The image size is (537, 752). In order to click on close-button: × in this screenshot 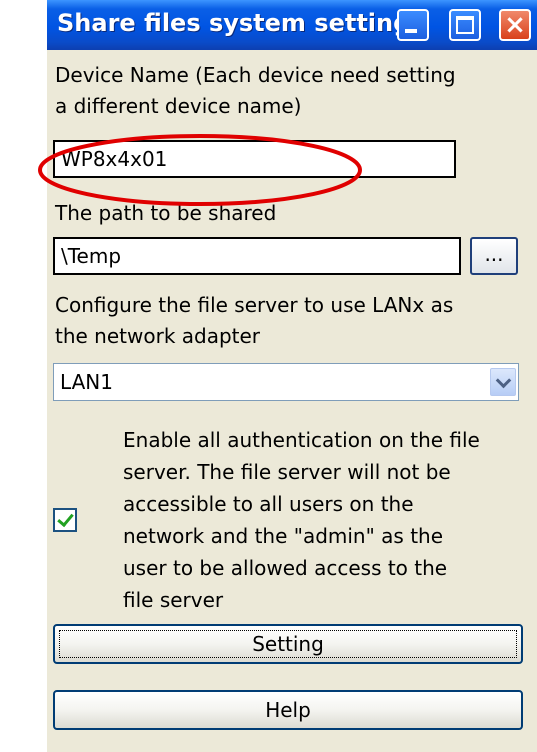, I will do `click(515, 25)`.